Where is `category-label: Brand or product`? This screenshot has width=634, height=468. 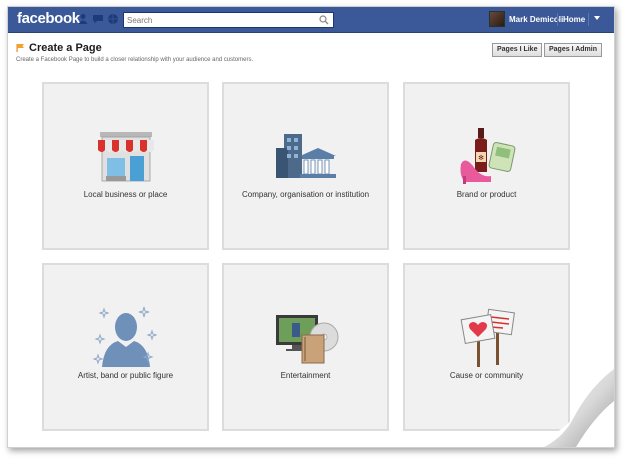 category-label: Brand or product is located at coordinates (486, 194).